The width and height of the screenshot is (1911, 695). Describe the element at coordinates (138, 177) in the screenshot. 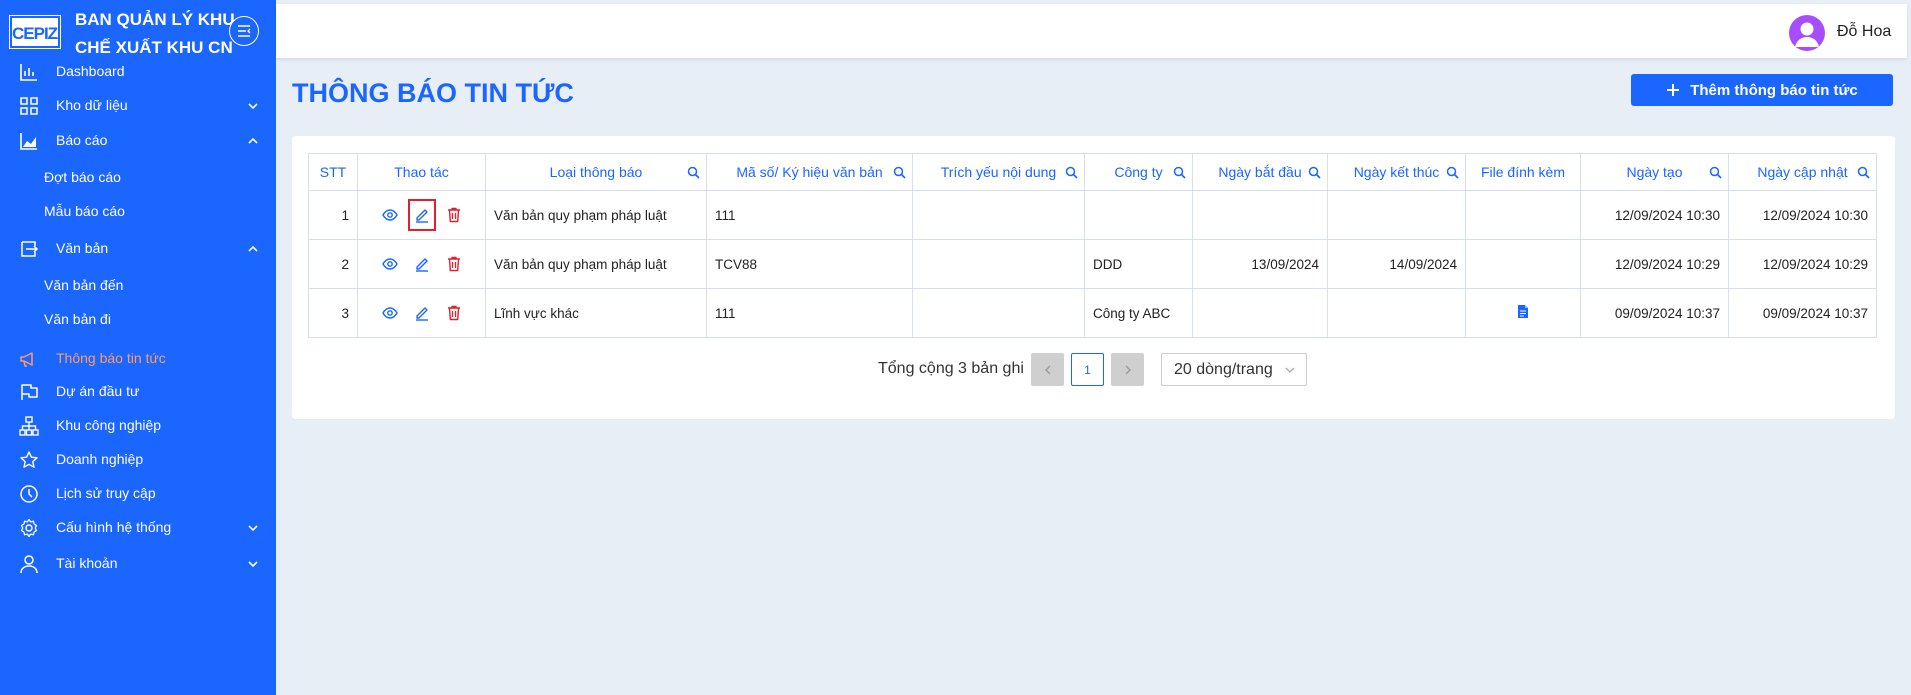

I see `sidebar-item-dot-bao-cao: Đợt báo cáo` at that location.